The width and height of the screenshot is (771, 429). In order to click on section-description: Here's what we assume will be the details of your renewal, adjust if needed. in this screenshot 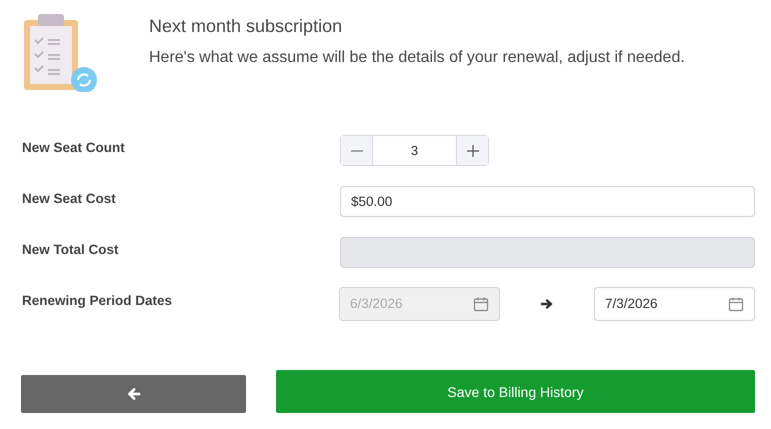, I will do `click(417, 58)`.